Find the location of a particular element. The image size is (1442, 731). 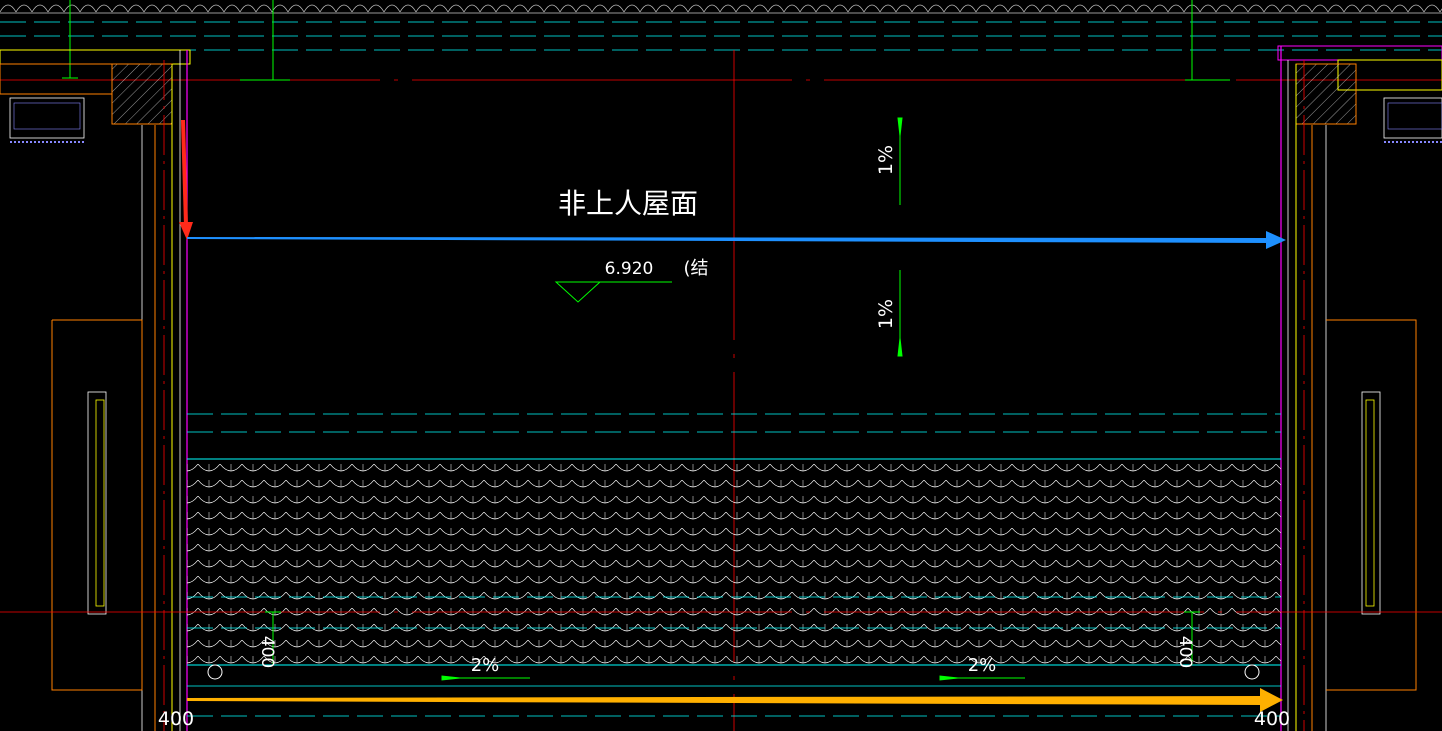

dimension-left-label: 400 is located at coordinates (267, 652).